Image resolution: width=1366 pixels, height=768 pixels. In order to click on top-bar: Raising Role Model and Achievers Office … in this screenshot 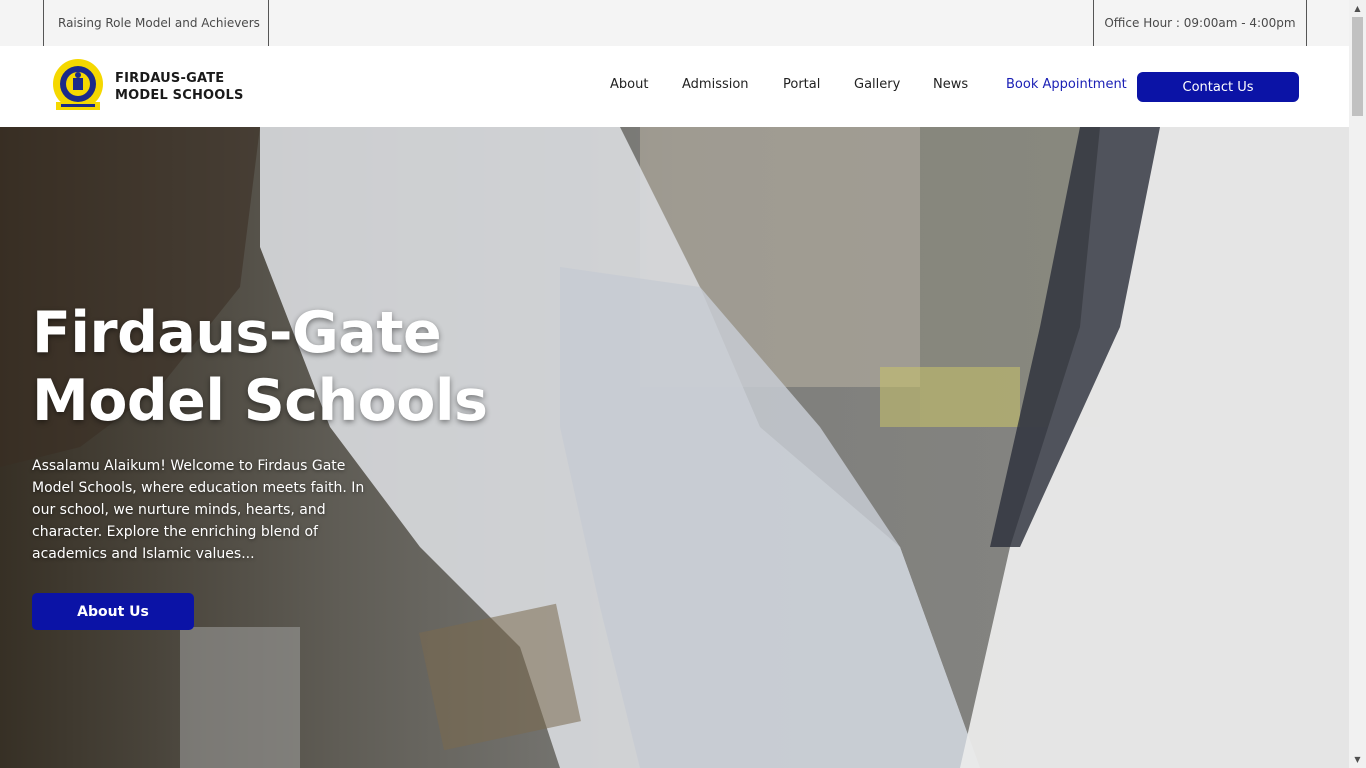, I will do `click(674, 23)`.